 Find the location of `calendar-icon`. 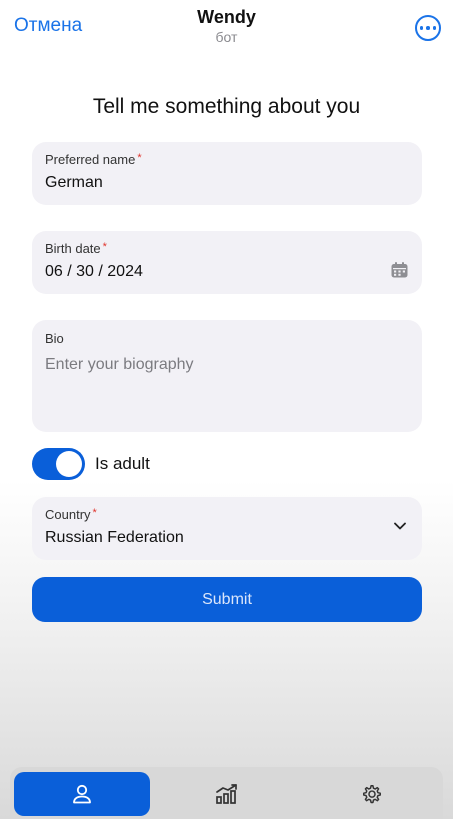

calendar-icon is located at coordinates (399, 270).